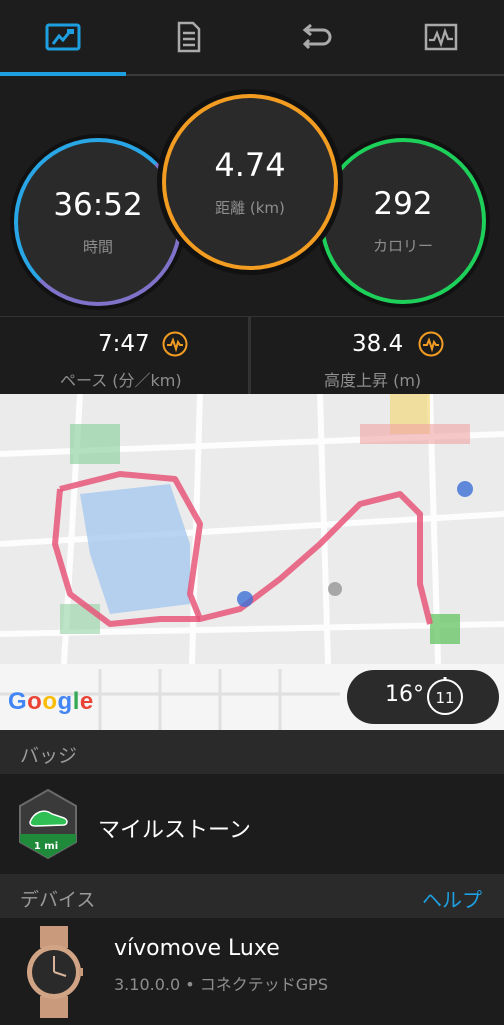 The image size is (504, 1025). What do you see at coordinates (58, 900) in the screenshot?
I see `devices-section-title: デバイス` at bounding box center [58, 900].